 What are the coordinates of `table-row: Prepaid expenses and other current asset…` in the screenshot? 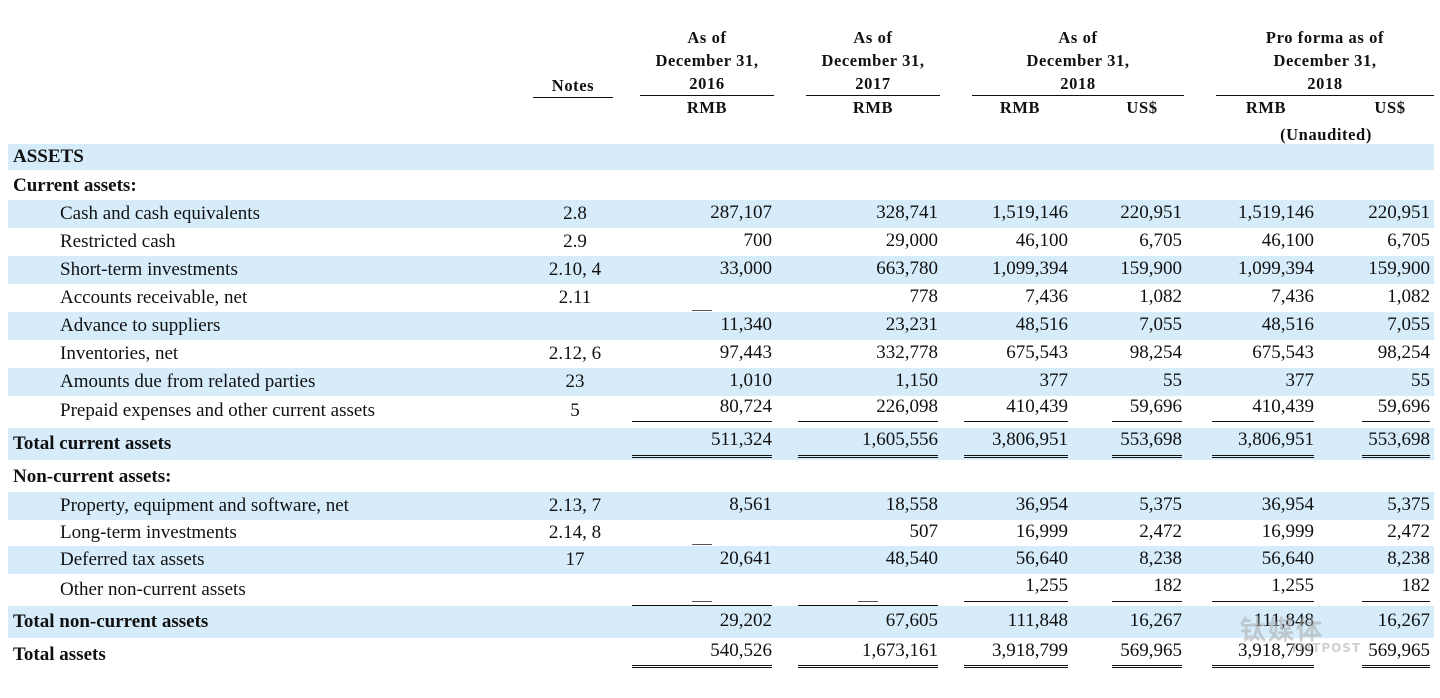 It's located at (721, 411).